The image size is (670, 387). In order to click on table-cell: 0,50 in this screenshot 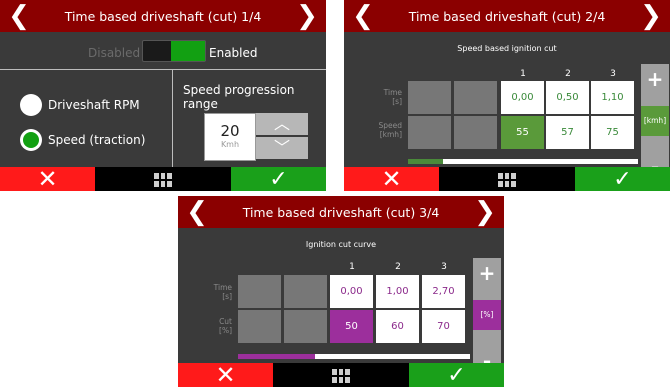, I will do `click(567, 97)`.